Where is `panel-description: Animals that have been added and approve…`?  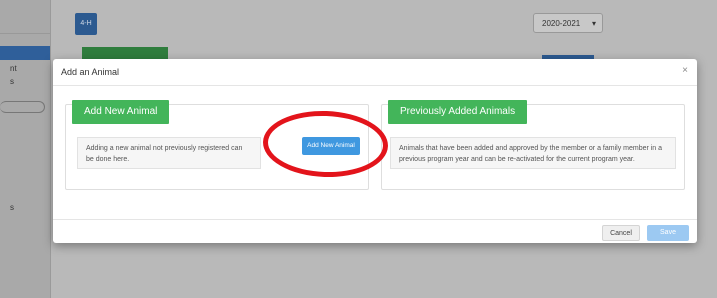 panel-description: Animals that have been added and approve… is located at coordinates (533, 153).